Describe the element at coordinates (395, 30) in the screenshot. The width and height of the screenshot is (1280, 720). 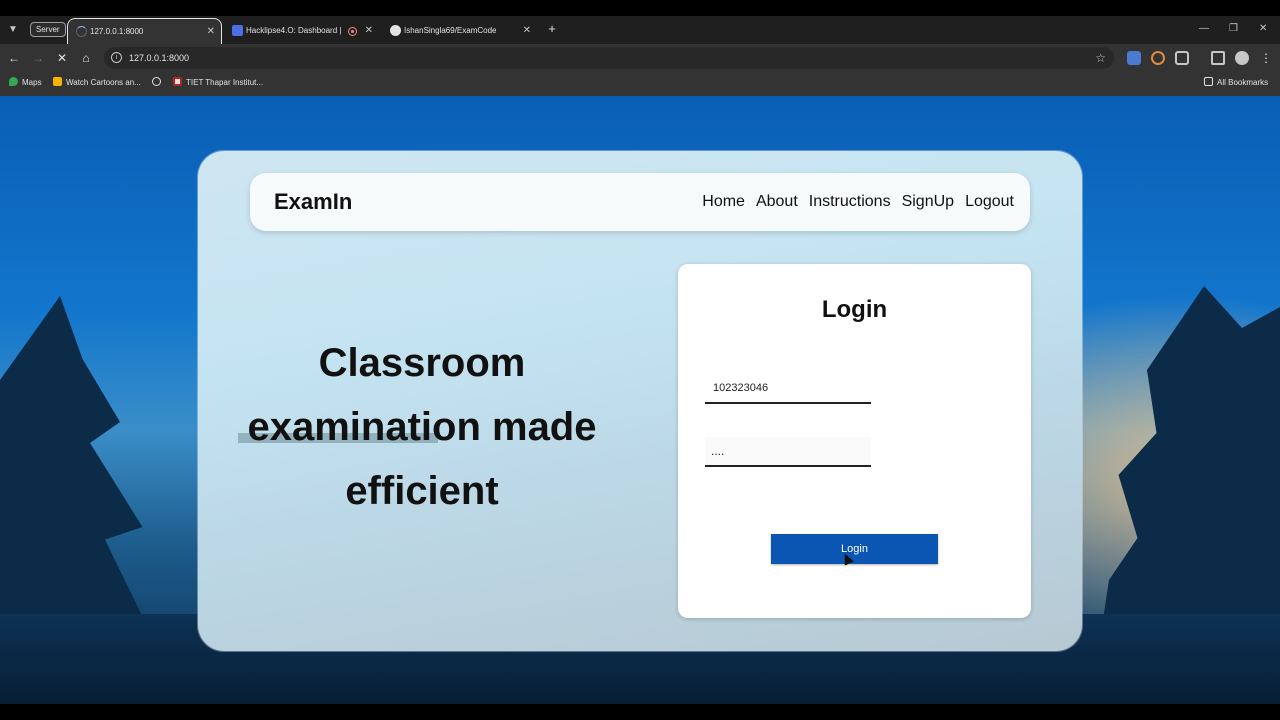
I see `github-icon` at that location.